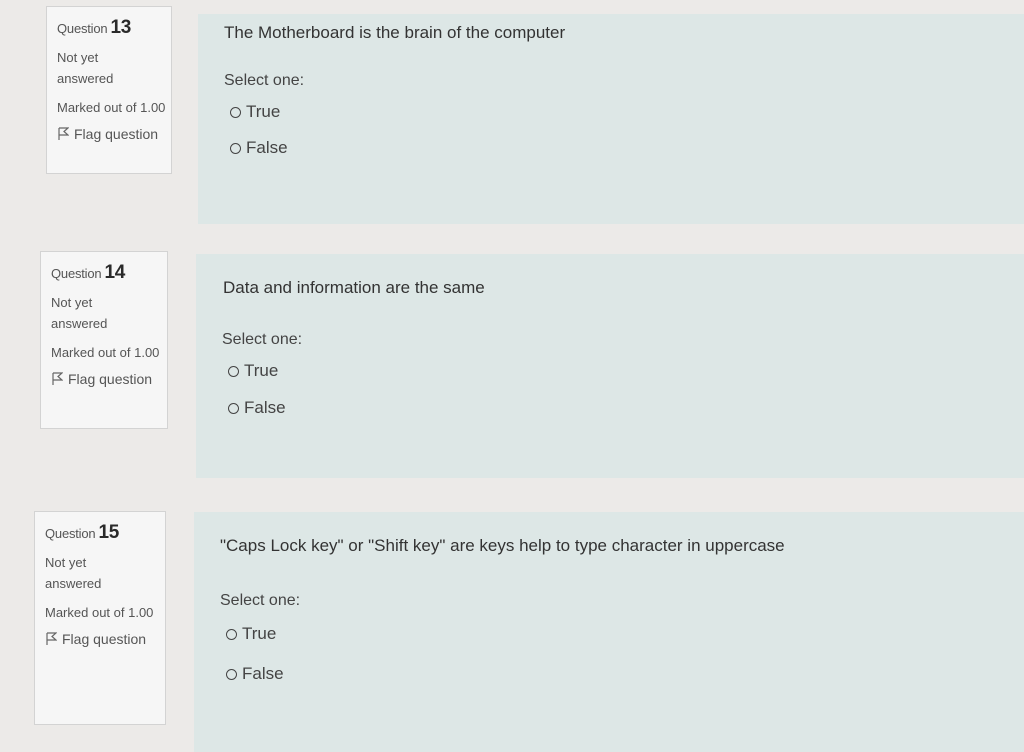 Image resolution: width=1024 pixels, height=752 pixels. I want to click on question-number: Question 15, so click(100, 533).